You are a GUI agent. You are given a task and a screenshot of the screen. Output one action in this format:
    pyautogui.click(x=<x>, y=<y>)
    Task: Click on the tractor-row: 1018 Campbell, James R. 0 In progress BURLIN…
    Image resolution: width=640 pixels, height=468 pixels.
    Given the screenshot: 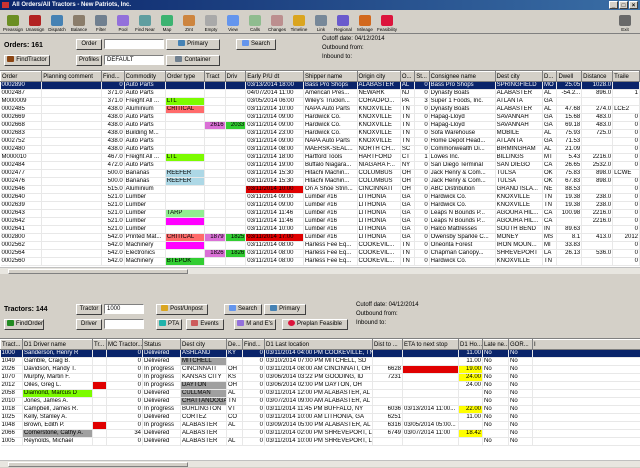 What is the action you would take?
    pyautogui.click(x=320, y=409)
    